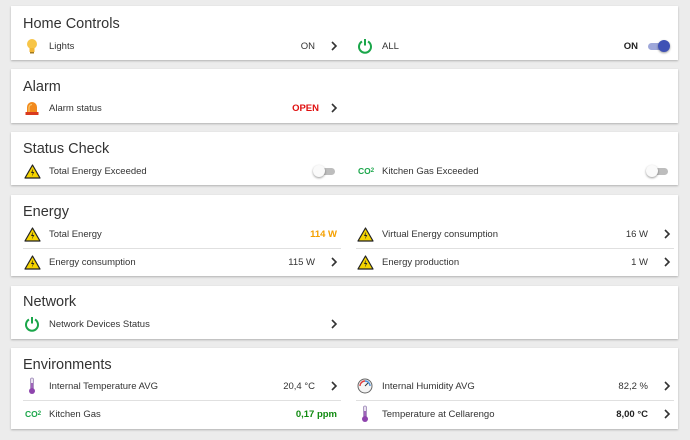 The height and width of the screenshot is (440, 690). What do you see at coordinates (301, 262) in the screenshot?
I see `energy-consumption-value: 115 W` at bounding box center [301, 262].